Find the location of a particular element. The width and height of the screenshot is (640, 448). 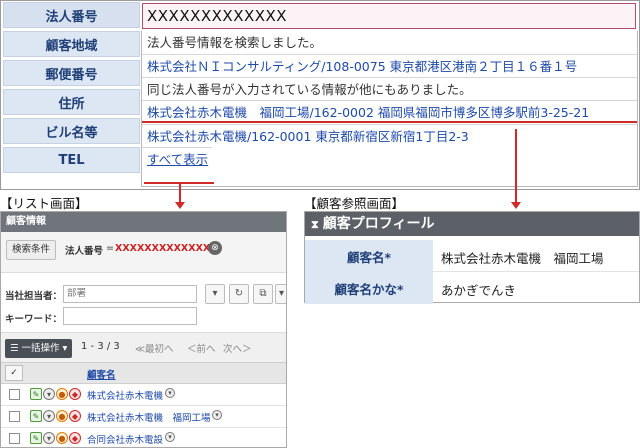

row-customer-name: 株式会社赤木電機 is located at coordinates (125, 395).